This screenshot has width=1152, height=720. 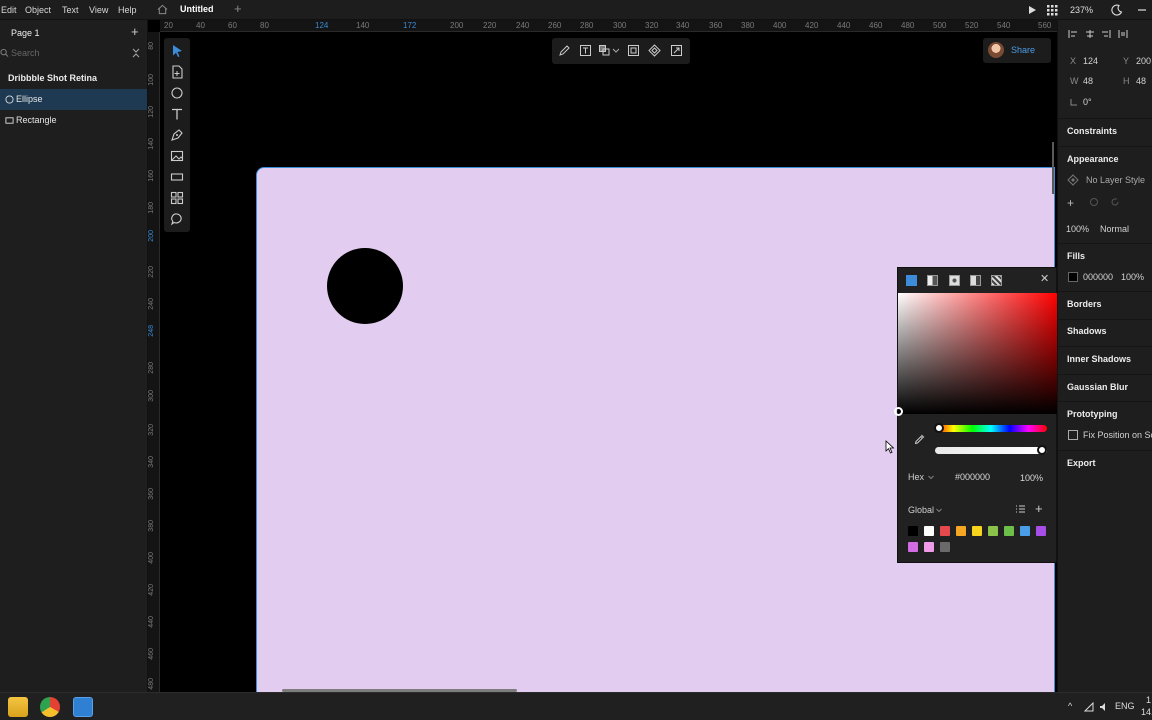 I want to click on fills-section: Fills, so click(x=1076, y=256).